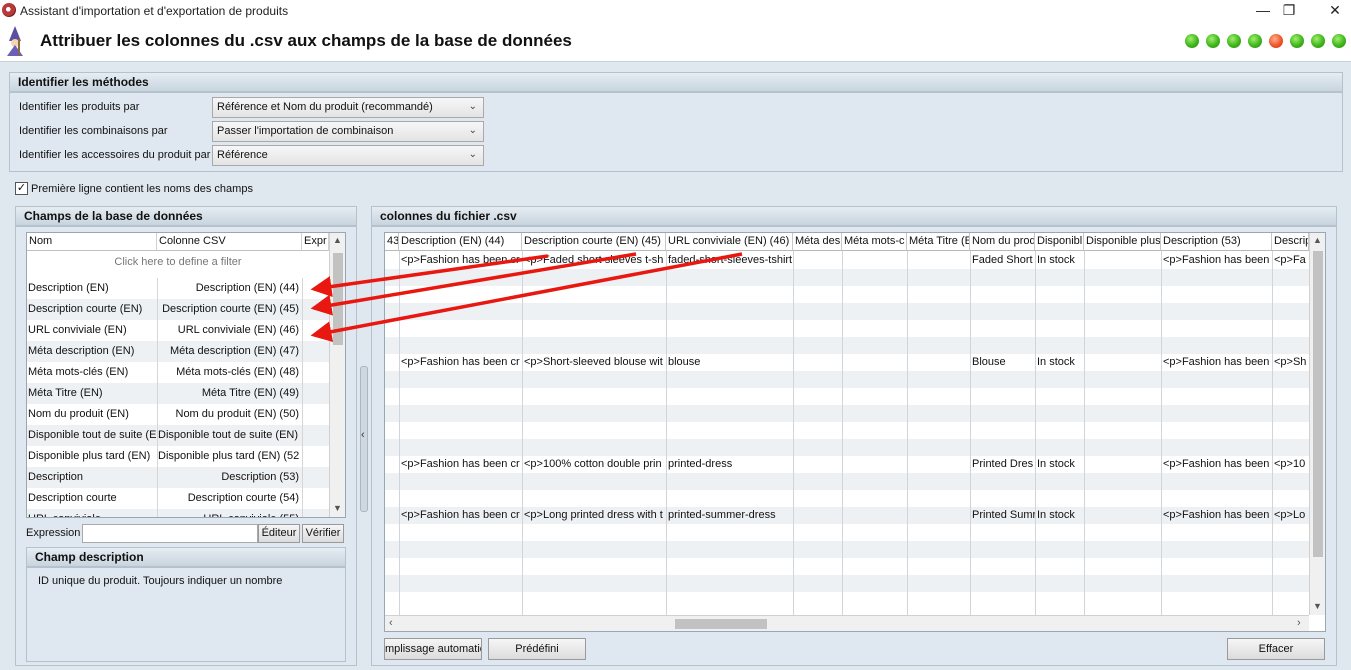 The width and height of the screenshot is (1351, 670). What do you see at coordinates (429, 275) in the screenshot?
I see `mapping-arrow-description` at bounding box center [429, 275].